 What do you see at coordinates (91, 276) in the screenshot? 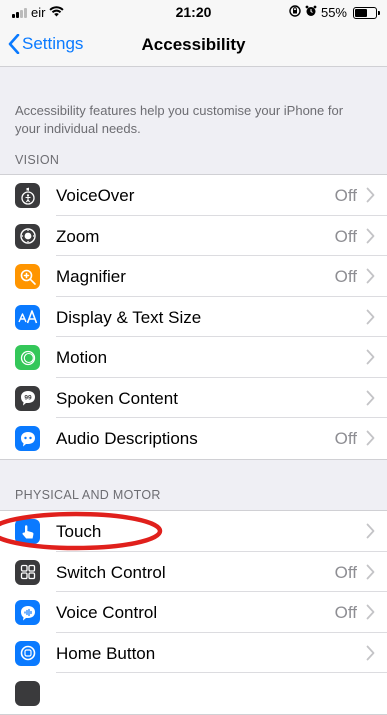
I see `item-label: Magnifier` at bounding box center [91, 276].